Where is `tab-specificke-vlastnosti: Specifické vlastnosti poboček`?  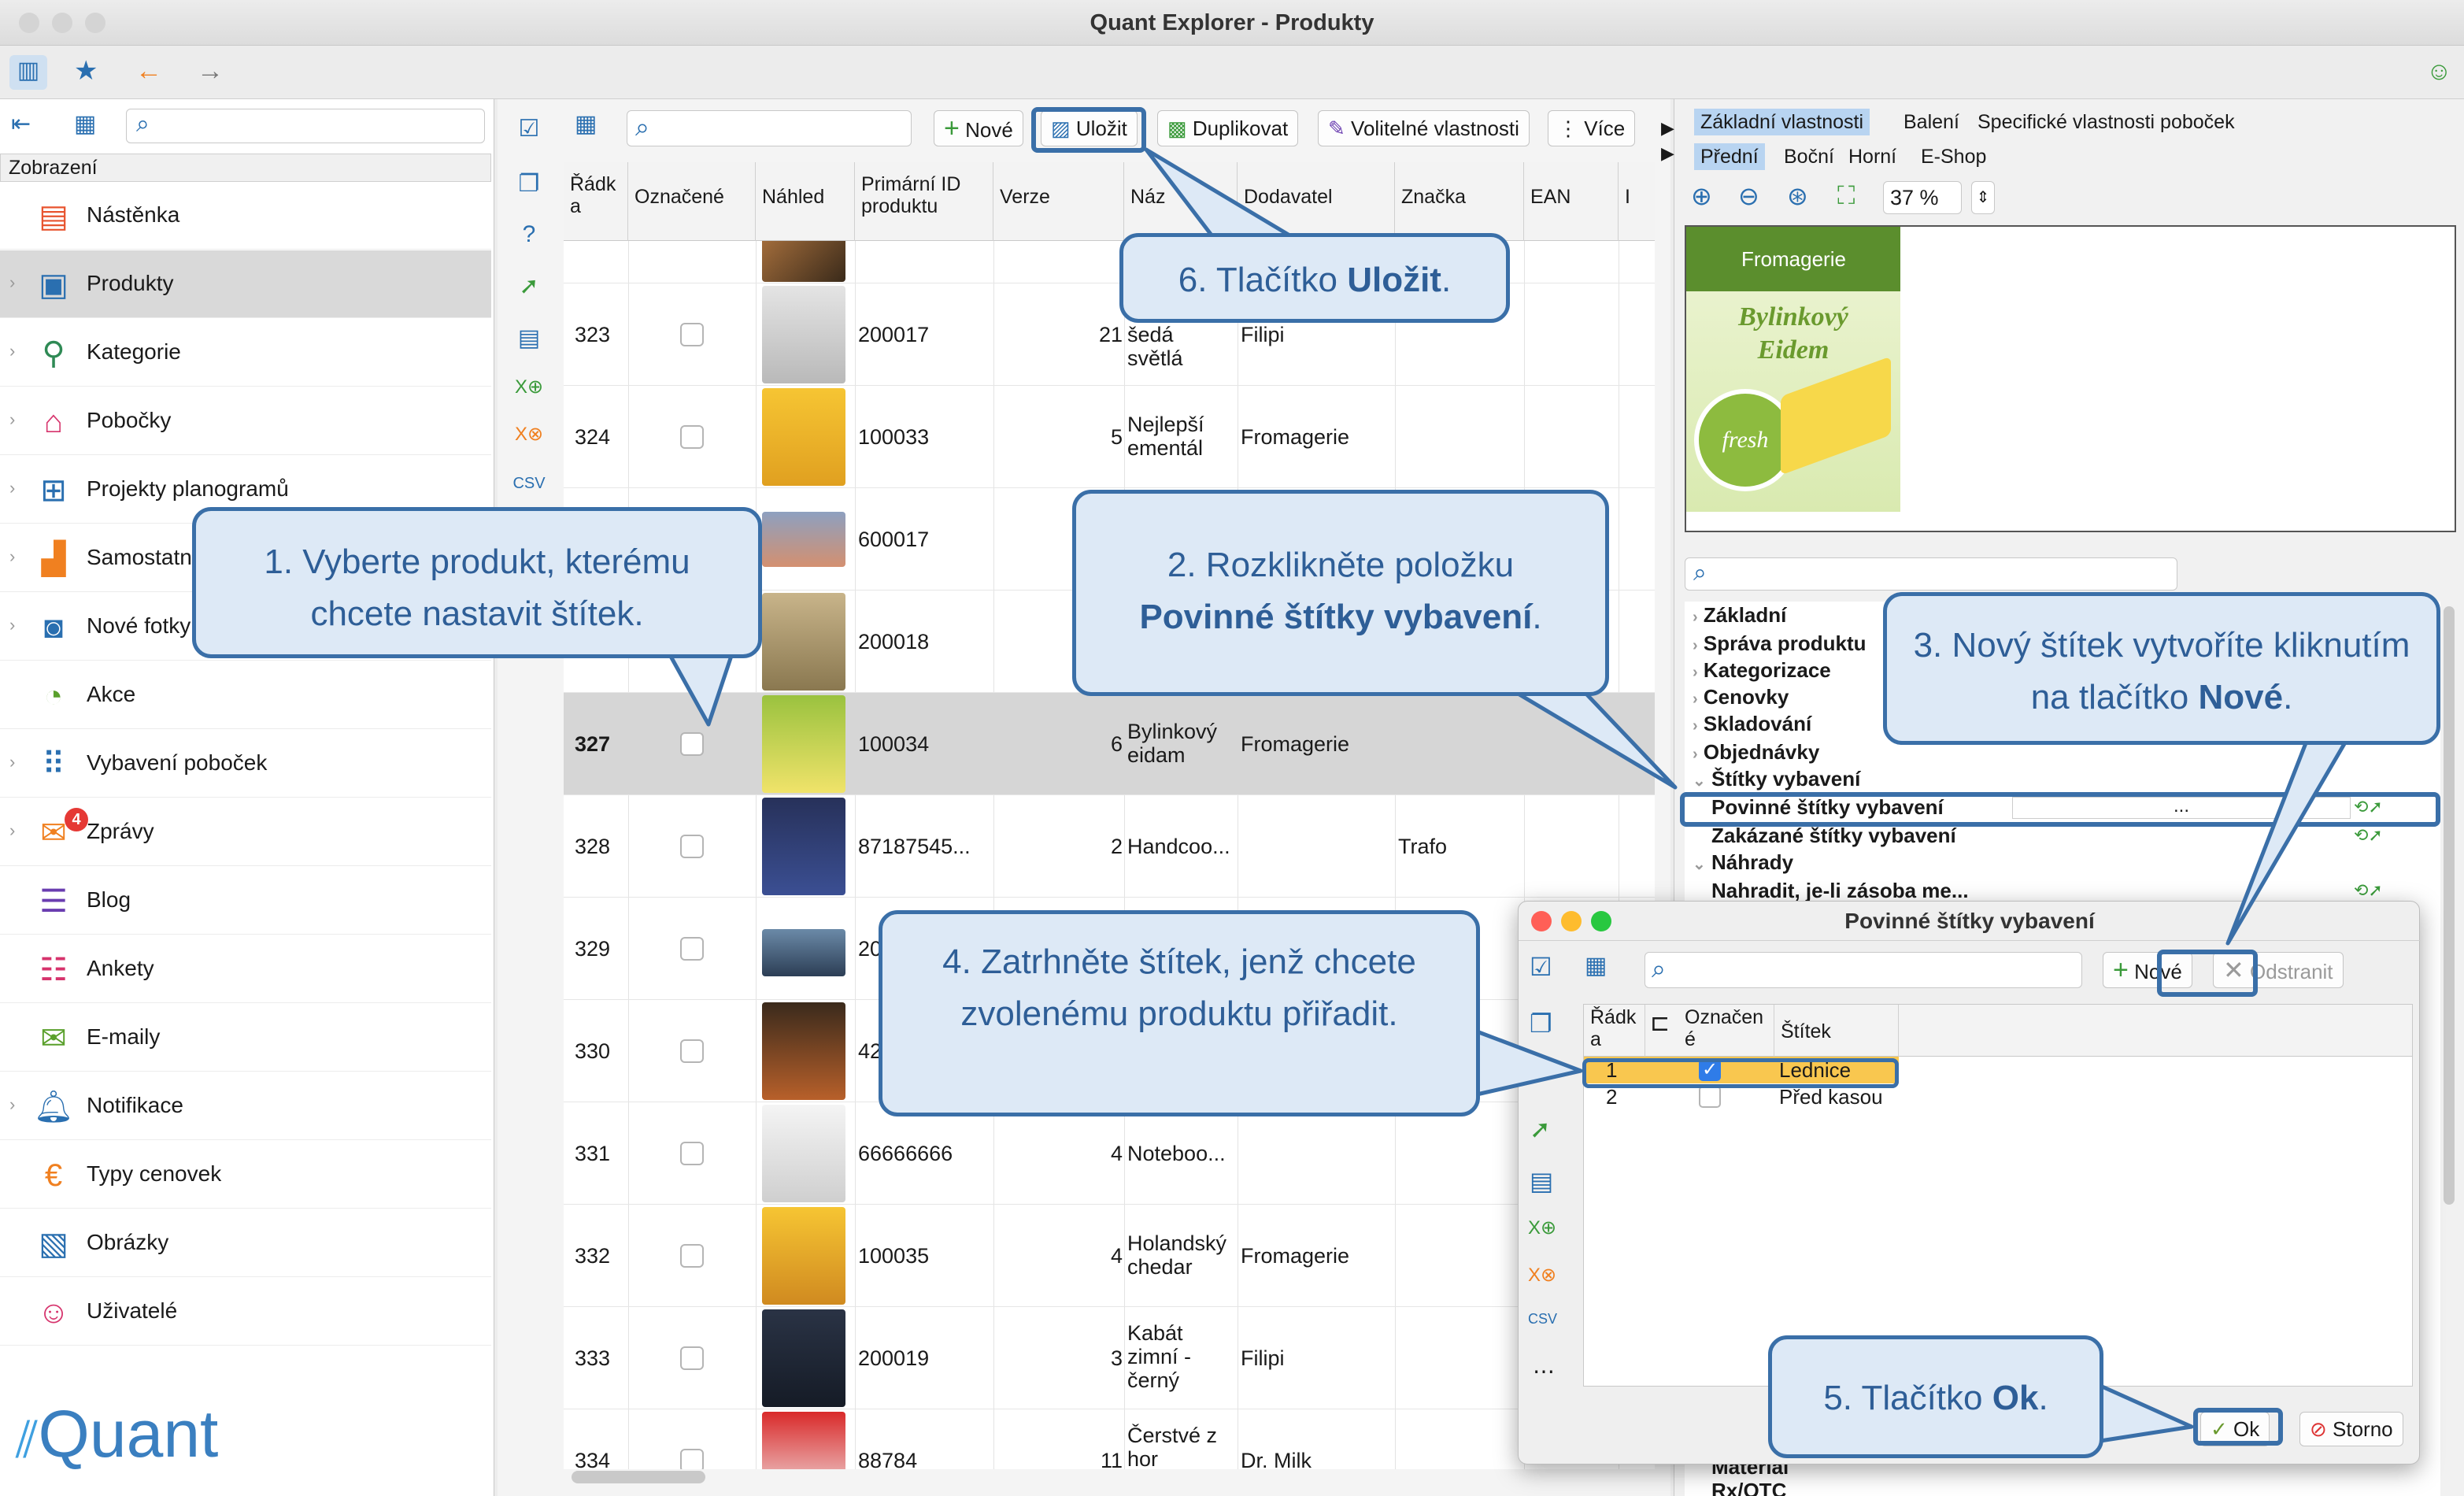
tab-specificke-vlastnosti: Specifické vlastnosti poboček is located at coordinates (2106, 122).